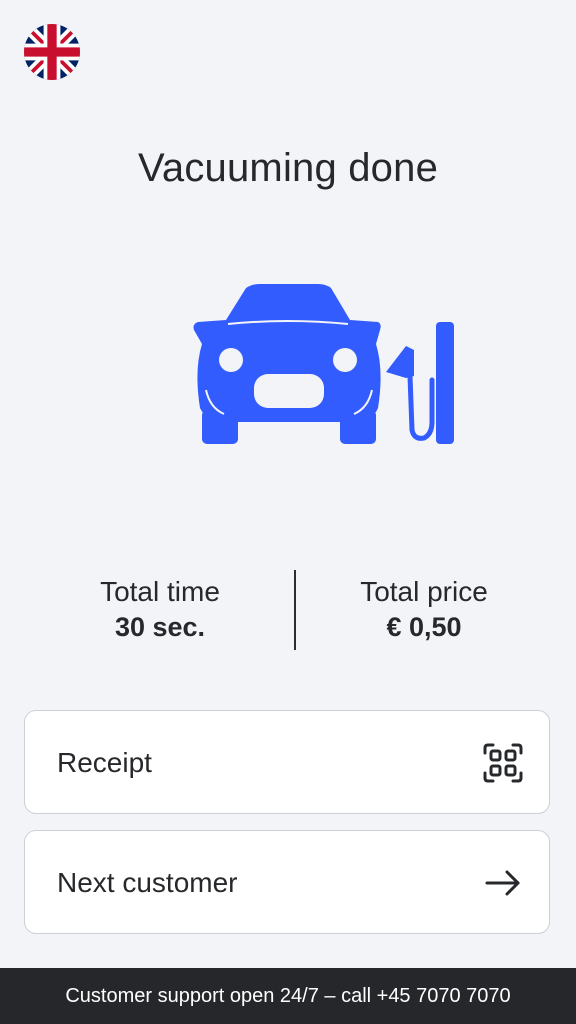  What do you see at coordinates (160, 627) in the screenshot?
I see `total-time-value: 30 sec.` at bounding box center [160, 627].